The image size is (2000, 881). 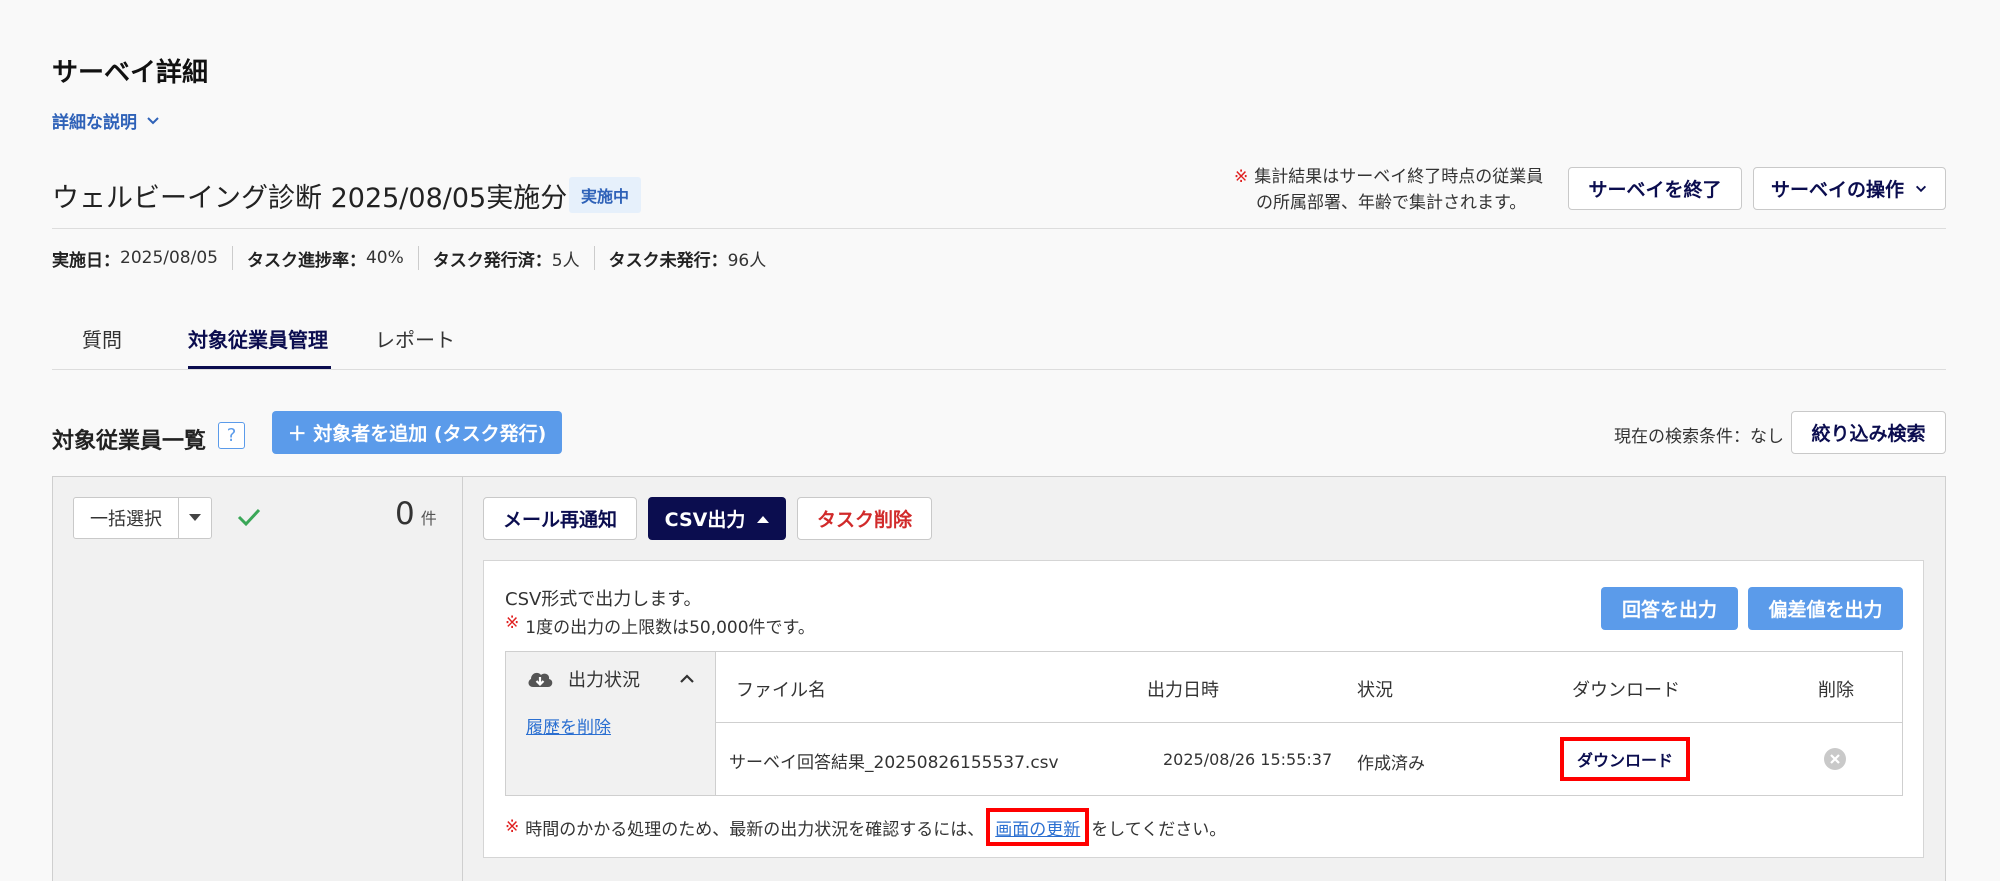 What do you see at coordinates (1248, 759) in the screenshot?
I see `row-datetime: 2025/08/26 15:55:37` at bounding box center [1248, 759].